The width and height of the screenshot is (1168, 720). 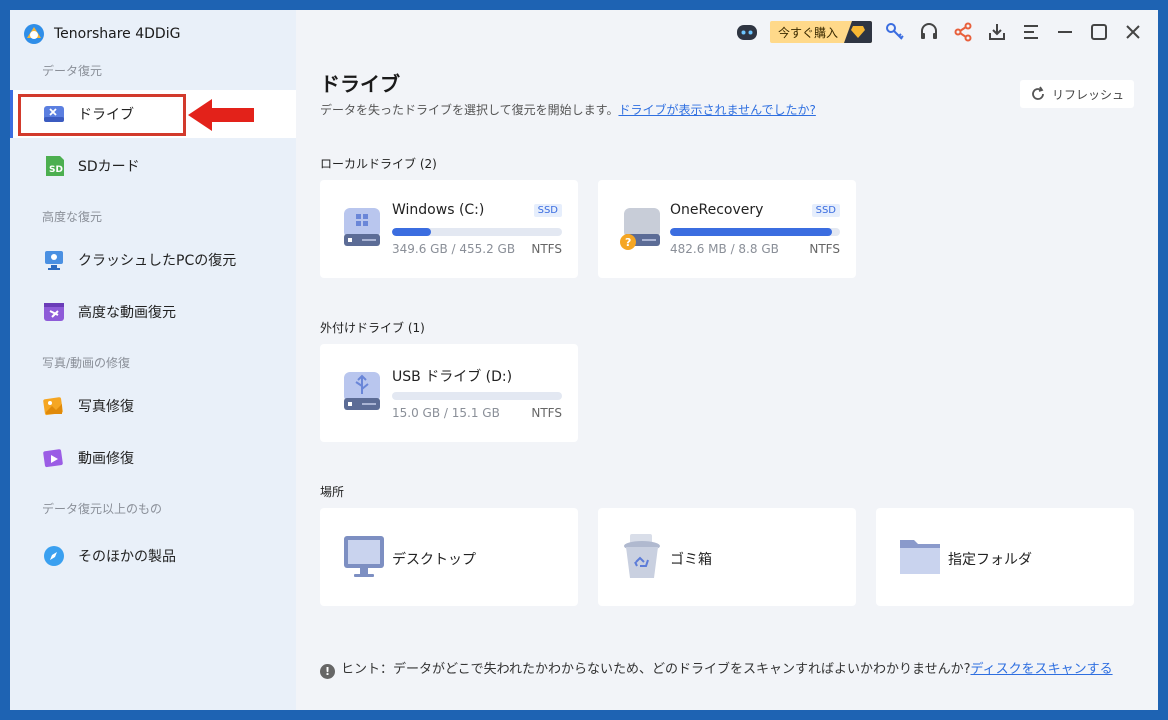 What do you see at coordinates (807, 32) in the screenshot?
I see `buy-now-label: 今すぐ購入` at bounding box center [807, 32].